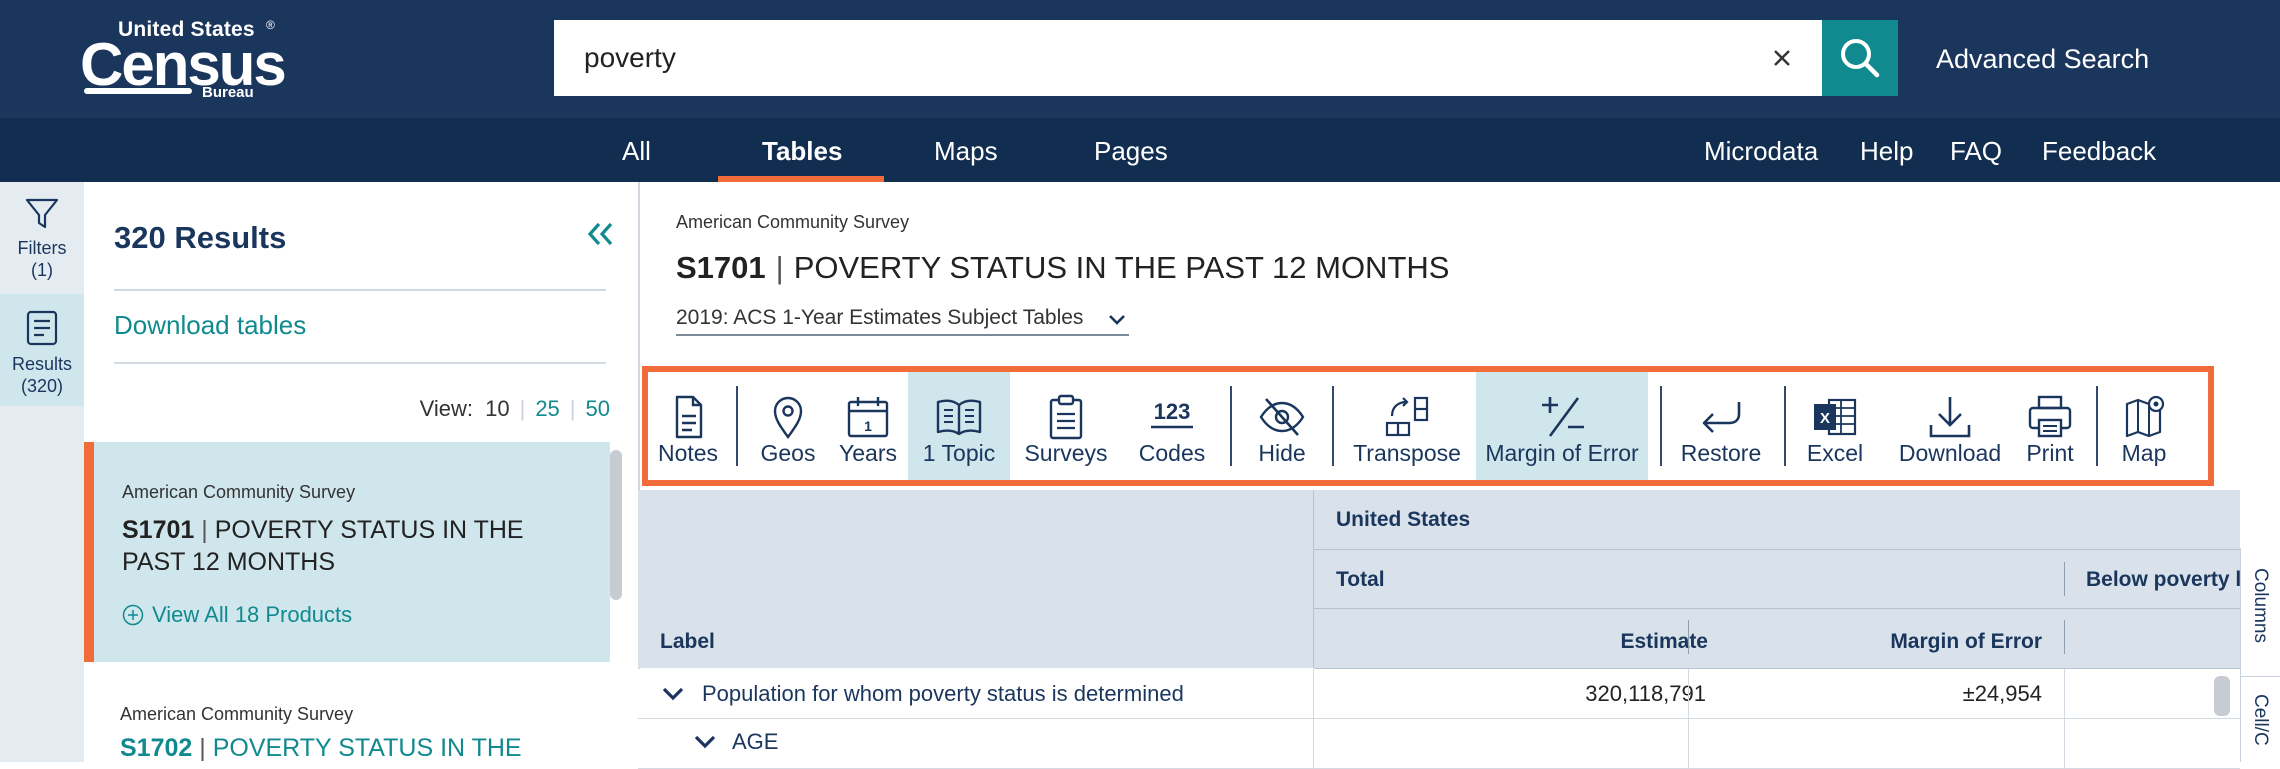  What do you see at coordinates (2260, 729) in the screenshot?
I see `cell-tab: Cell/C` at bounding box center [2260, 729].